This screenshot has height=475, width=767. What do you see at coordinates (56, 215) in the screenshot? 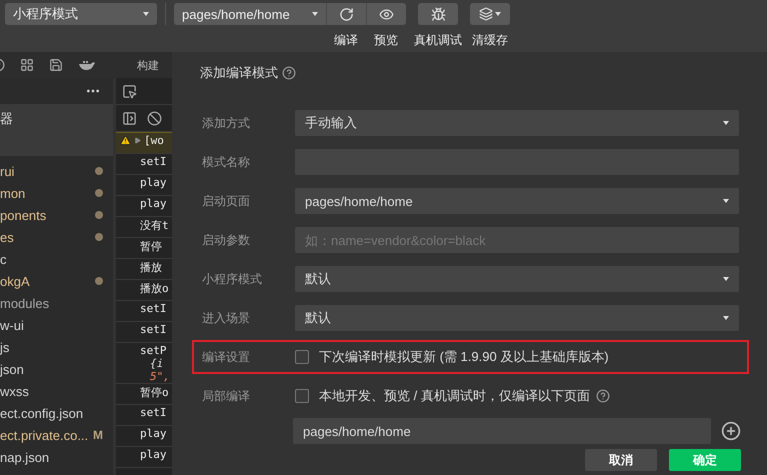
I see `file-item: ponents` at bounding box center [56, 215].